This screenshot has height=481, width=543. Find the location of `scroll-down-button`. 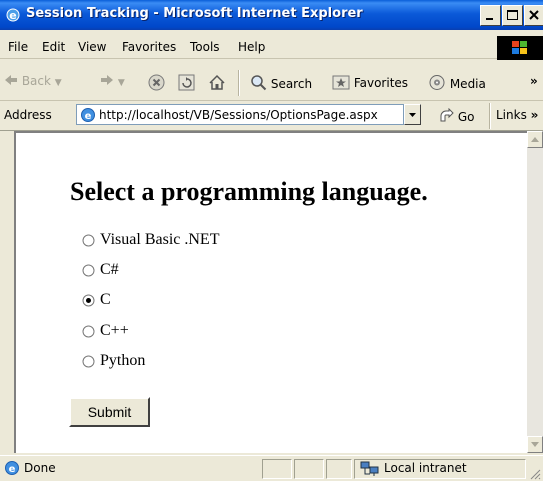

scroll-down-button is located at coordinates (535, 444).